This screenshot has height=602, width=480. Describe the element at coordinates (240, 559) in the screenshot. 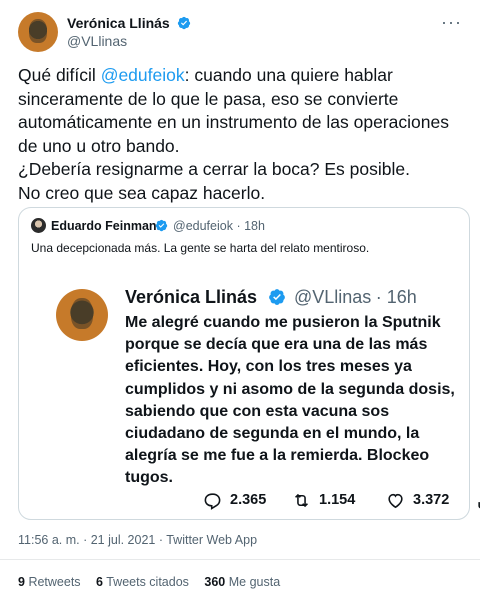

I see `divider` at that location.